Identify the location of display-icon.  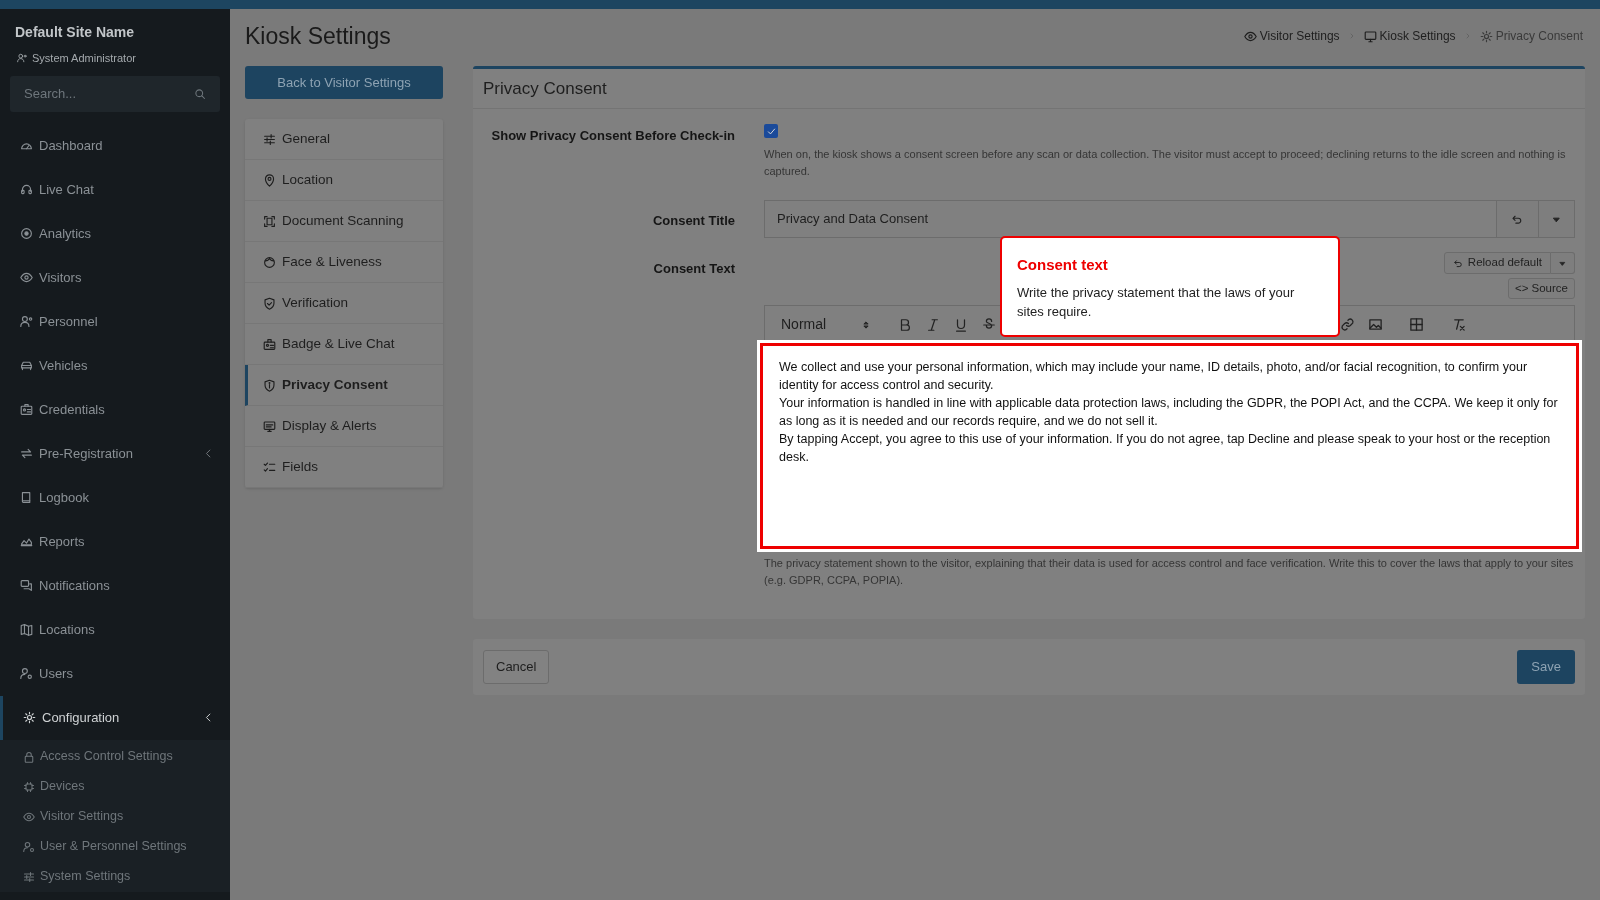
(269, 426).